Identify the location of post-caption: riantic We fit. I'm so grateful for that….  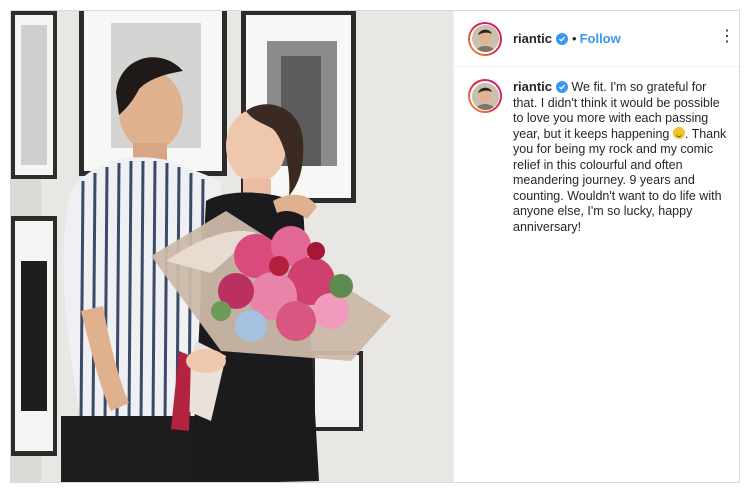
(596, 157).